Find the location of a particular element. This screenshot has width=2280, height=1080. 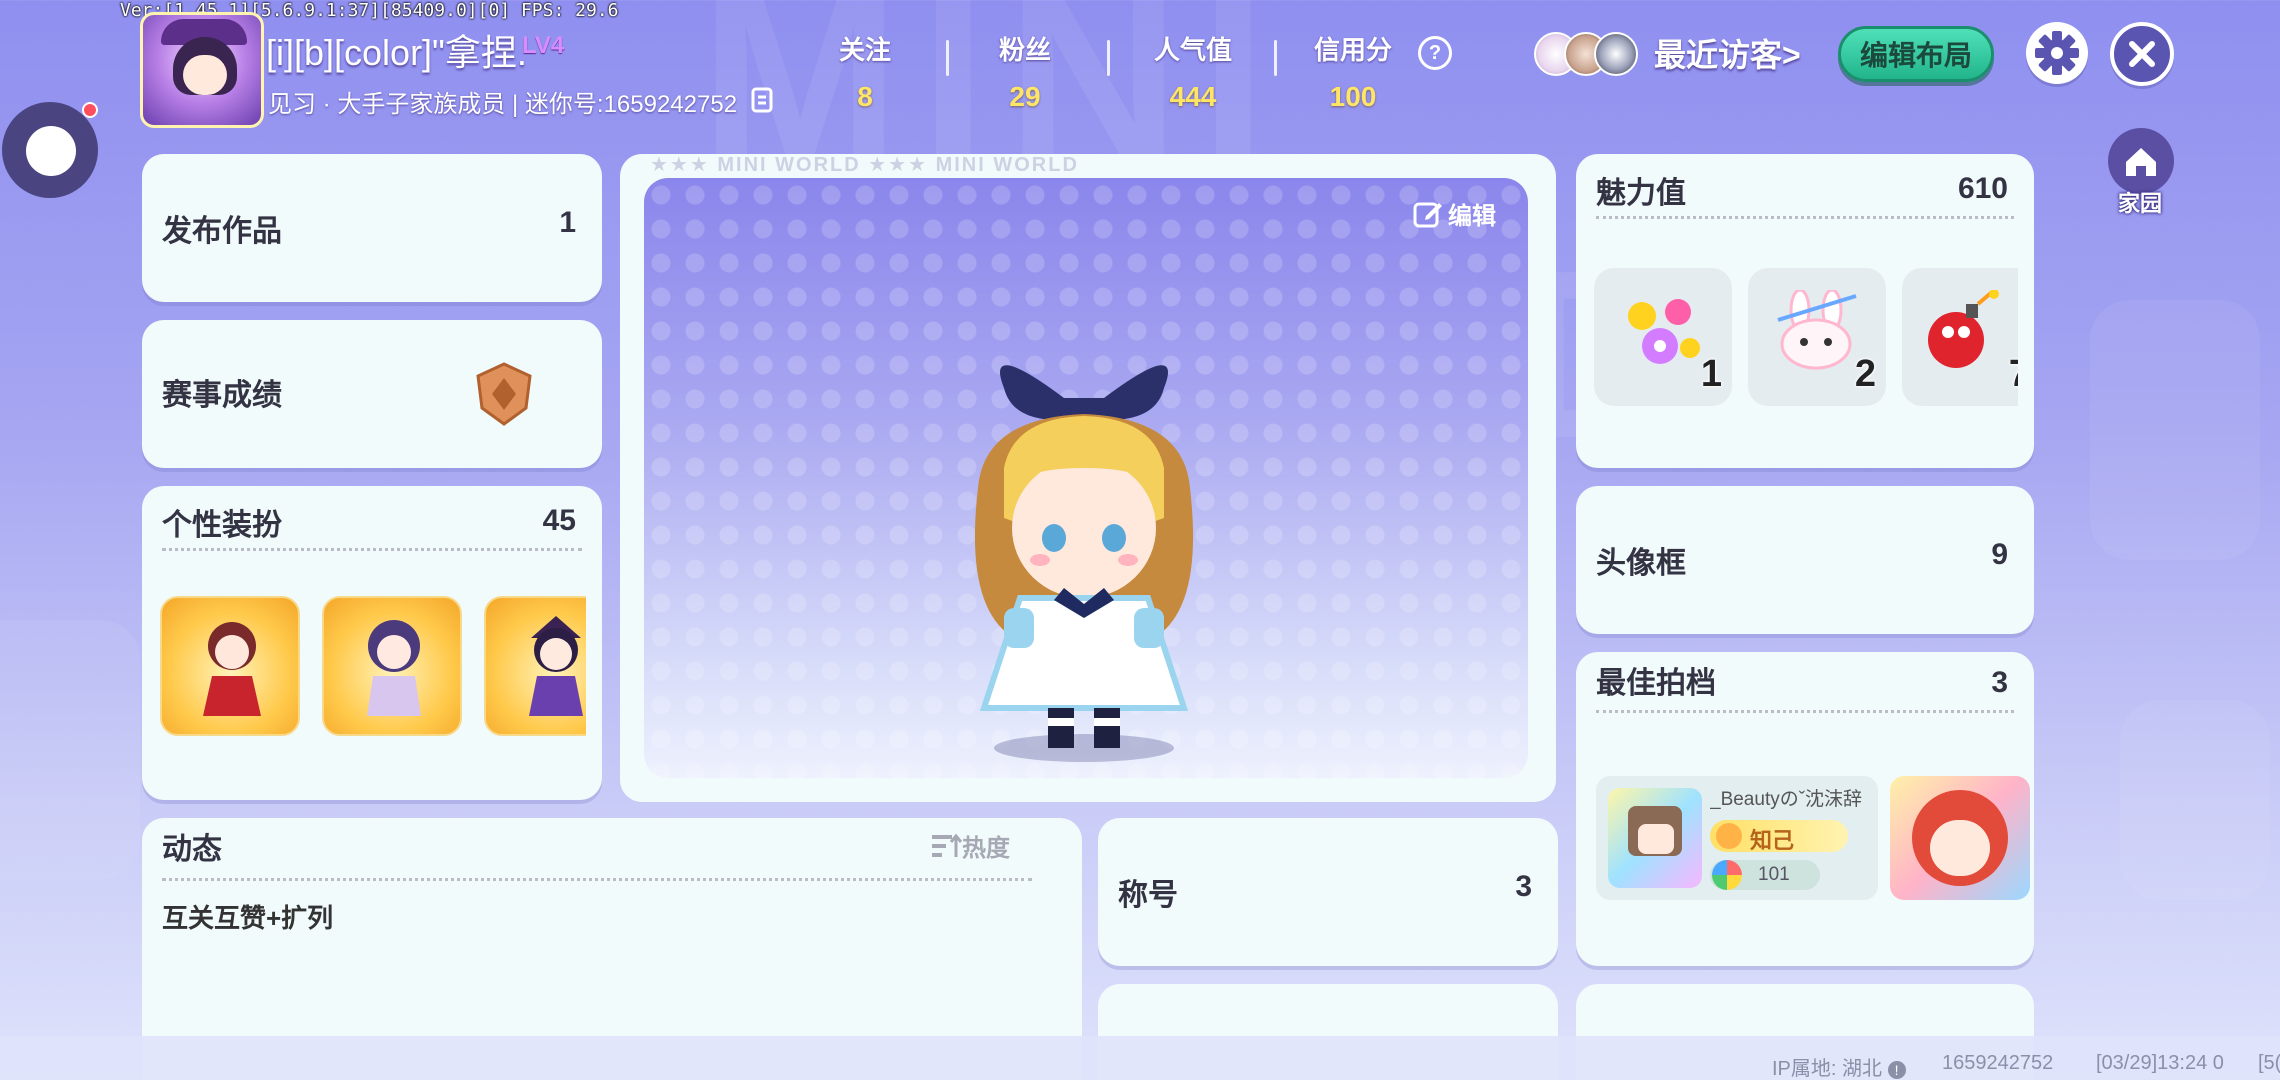

charm-count: 610 is located at coordinates (1982, 188).